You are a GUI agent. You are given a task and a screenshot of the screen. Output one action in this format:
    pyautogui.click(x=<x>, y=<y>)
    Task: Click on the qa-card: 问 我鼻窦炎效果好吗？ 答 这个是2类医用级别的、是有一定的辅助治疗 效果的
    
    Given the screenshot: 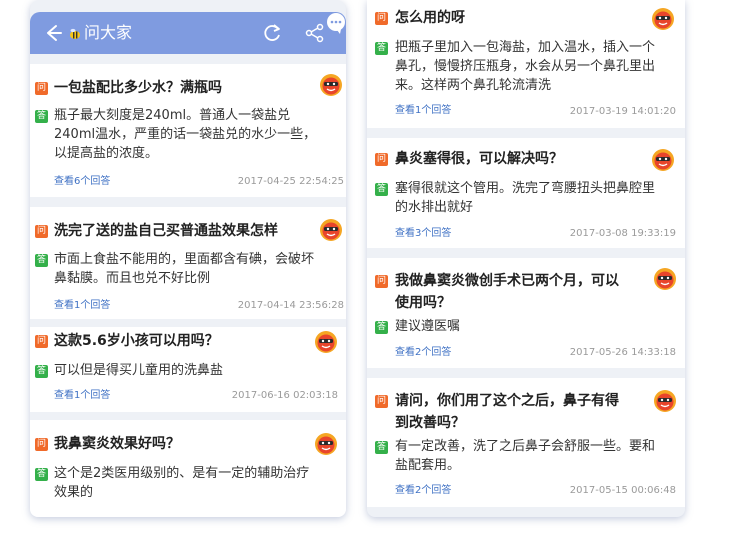 What is the action you would take?
    pyautogui.click(x=188, y=468)
    